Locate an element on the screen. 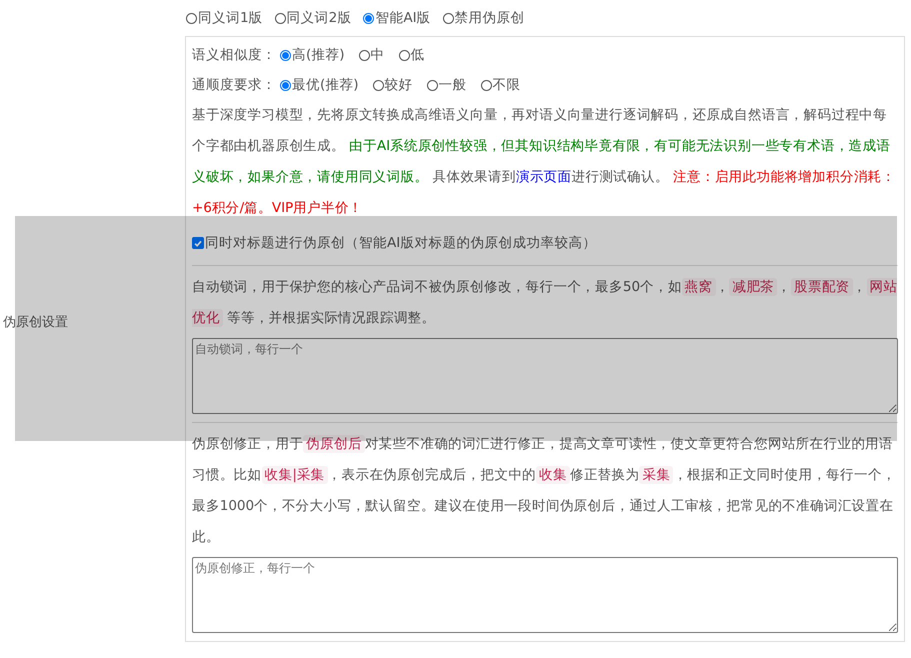 Image resolution: width=911 pixels, height=658 pixels. radio-option: 最优(推荐) is located at coordinates (319, 85).